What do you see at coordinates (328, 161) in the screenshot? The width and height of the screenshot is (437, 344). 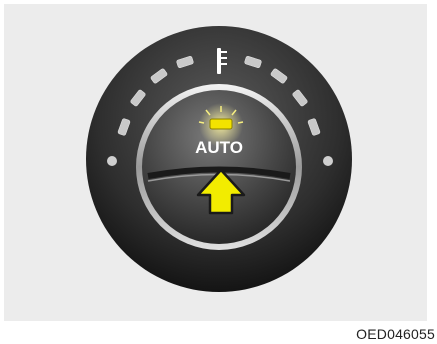 I see `right-marker-dot` at bounding box center [328, 161].